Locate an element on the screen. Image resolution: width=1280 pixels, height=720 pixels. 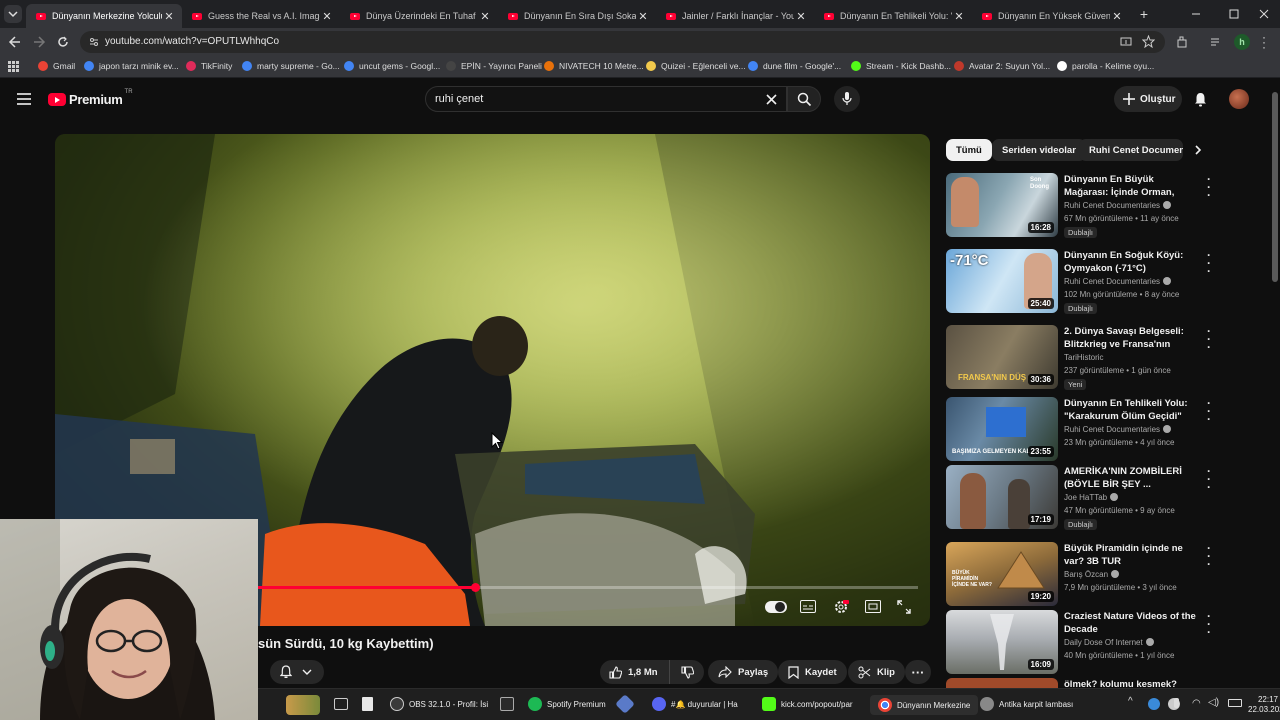
video-thumbnail: 17:19 is located at coordinates (1002, 497).